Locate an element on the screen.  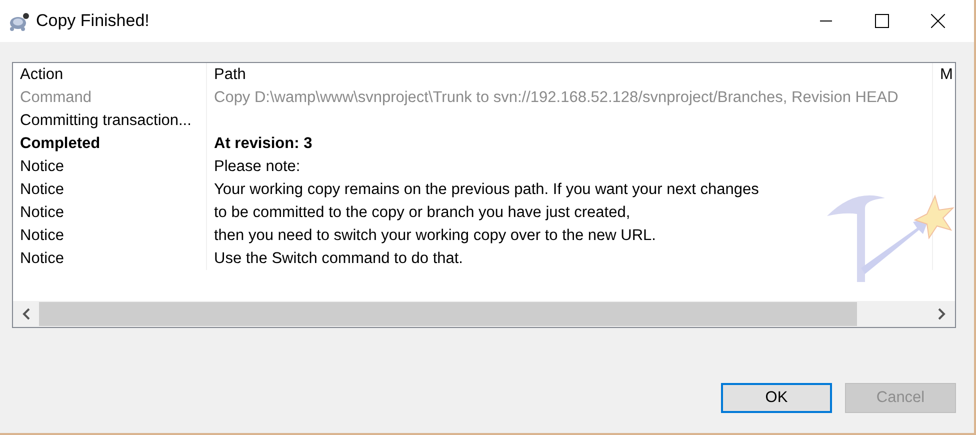
turtle-icon is located at coordinates (19, 21).